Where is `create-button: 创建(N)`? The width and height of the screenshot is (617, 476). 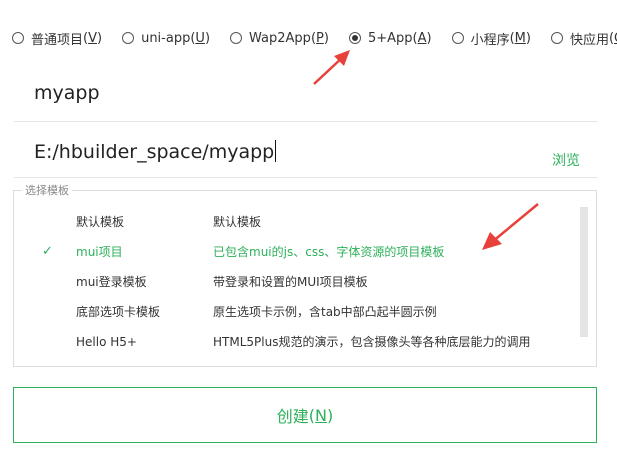 create-button: 创建(N) is located at coordinates (305, 415).